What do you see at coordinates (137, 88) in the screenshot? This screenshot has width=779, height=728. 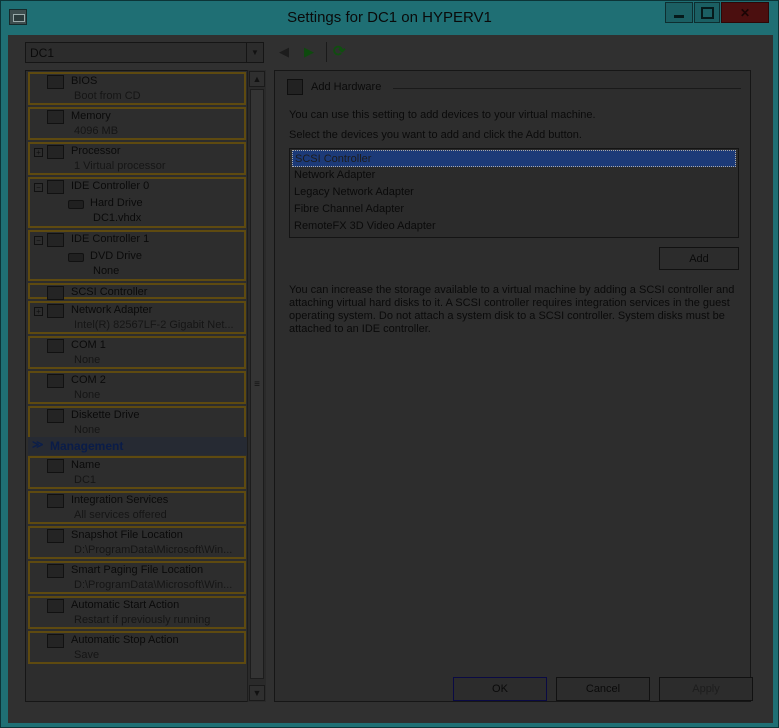 I see `sidebar-item-bios: BIOS Boot from CD` at bounding box center [137, 88].